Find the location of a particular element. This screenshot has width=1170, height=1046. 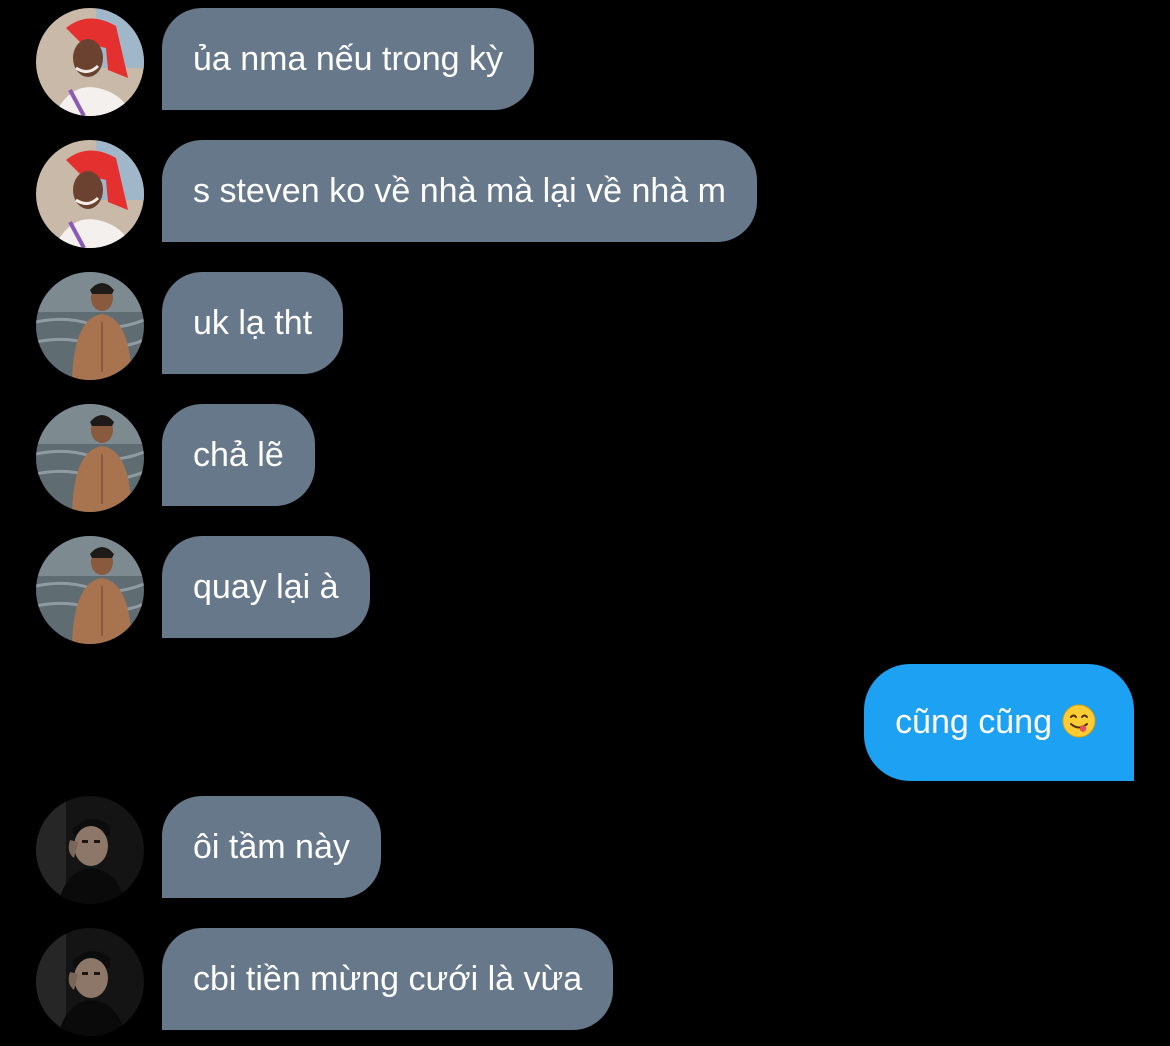

message-text: ôi tầm này is located at coordinates (271, 847).